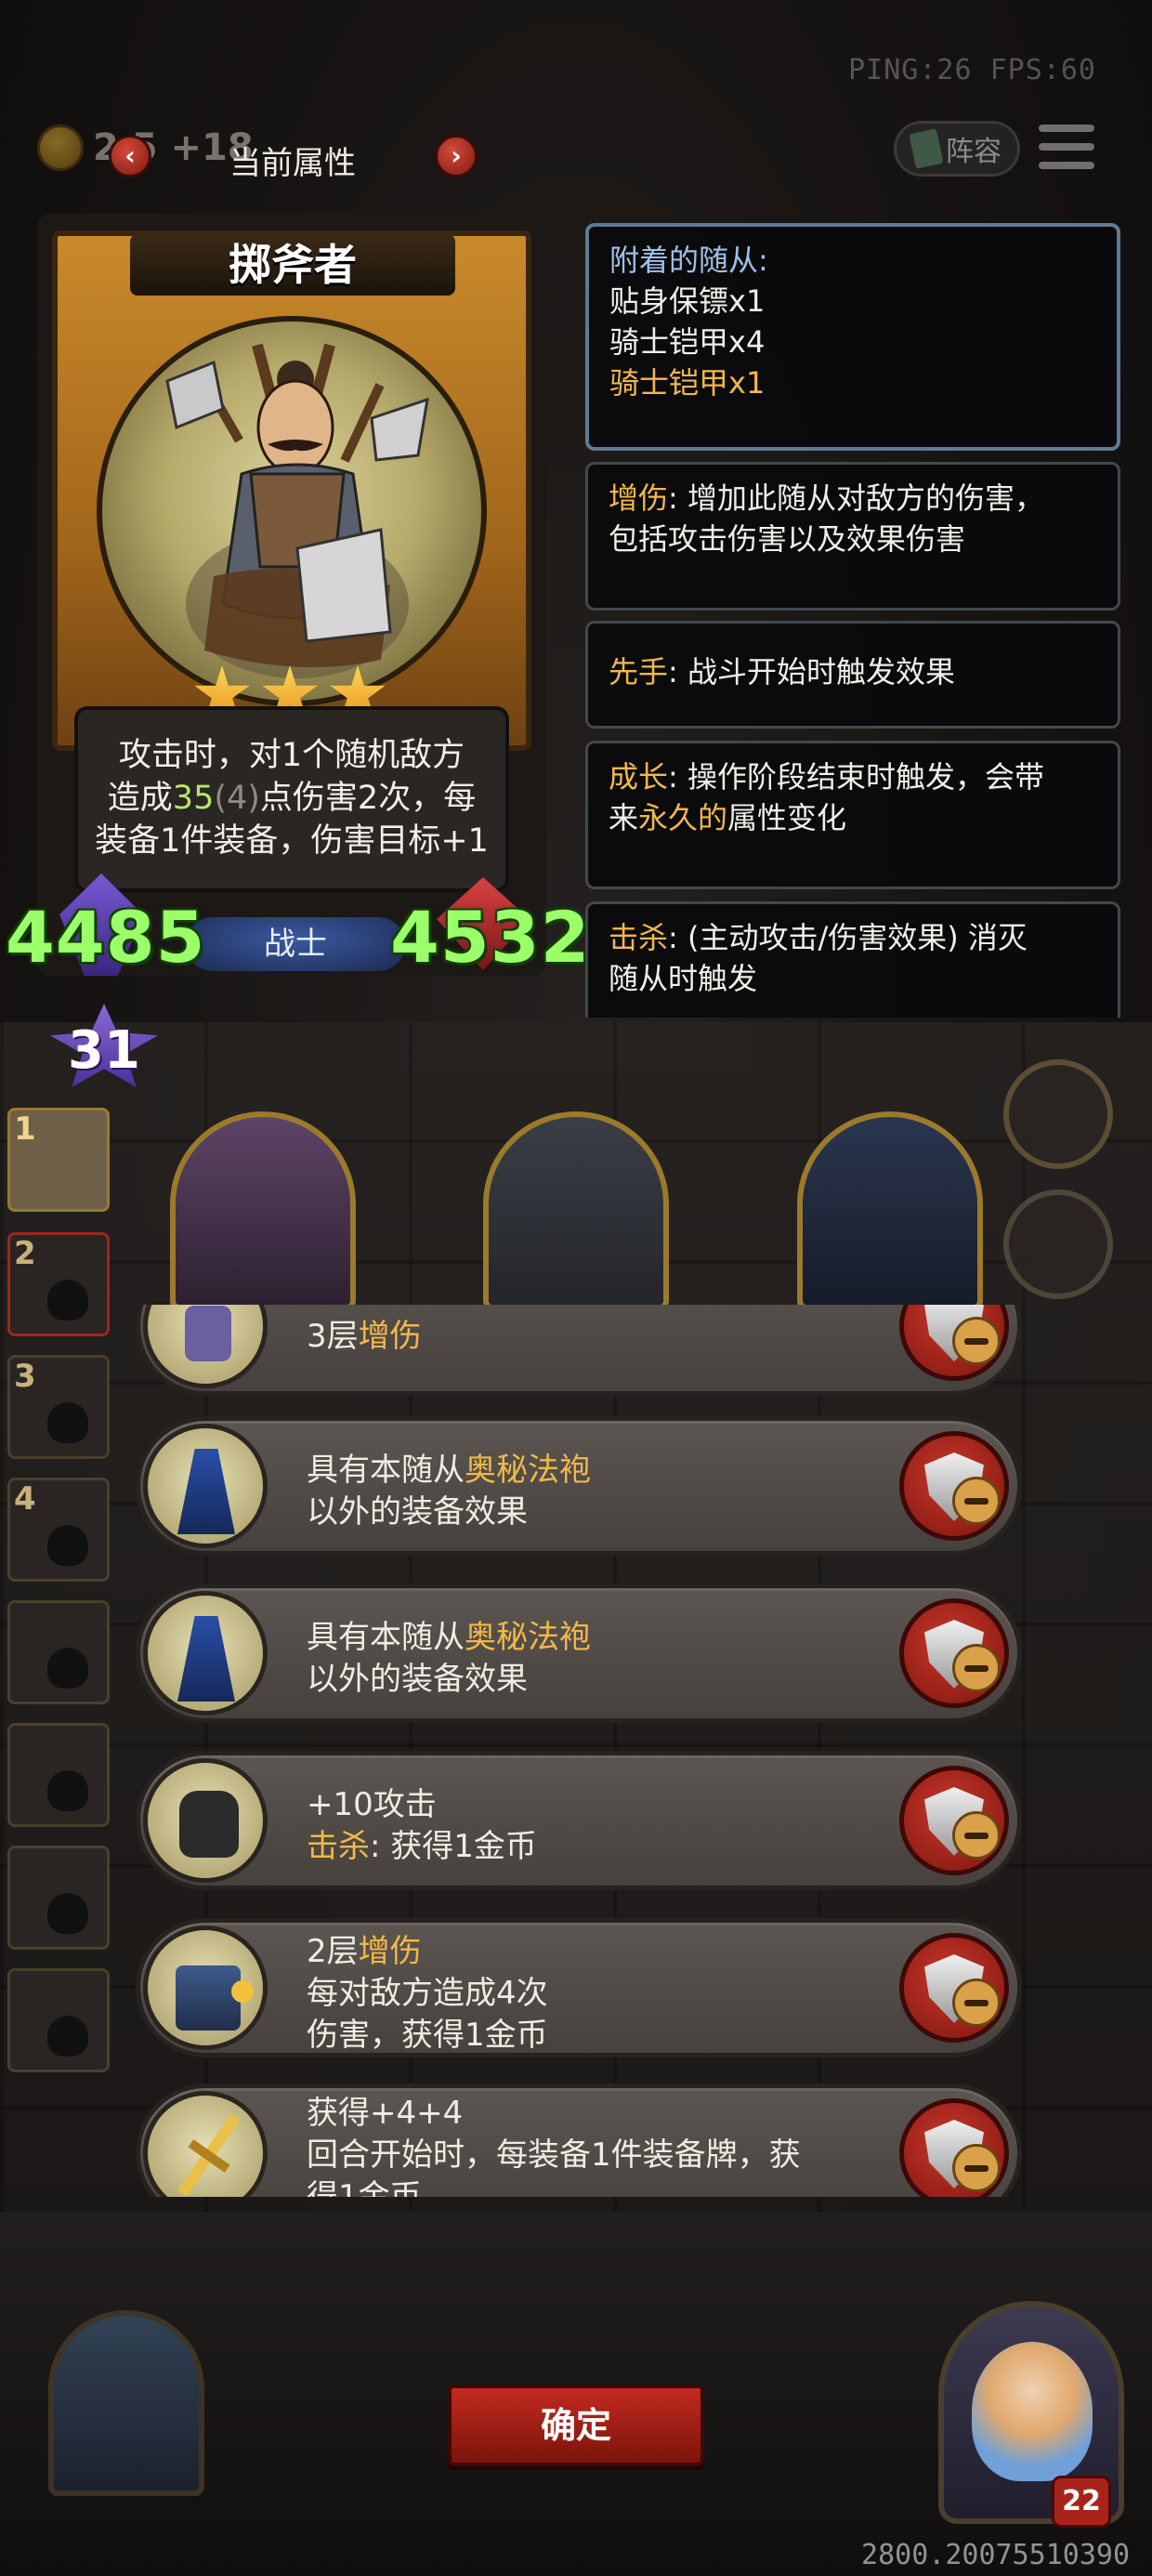 This screenshot has height=2576, width=1152. What do you see at coordinates (852, 815) in the screenshot?
I see `keyword-growth-panel: 成长: 操作阶段结束时触发，会带 来永久的属性变化` at bounding box center [852, 815].